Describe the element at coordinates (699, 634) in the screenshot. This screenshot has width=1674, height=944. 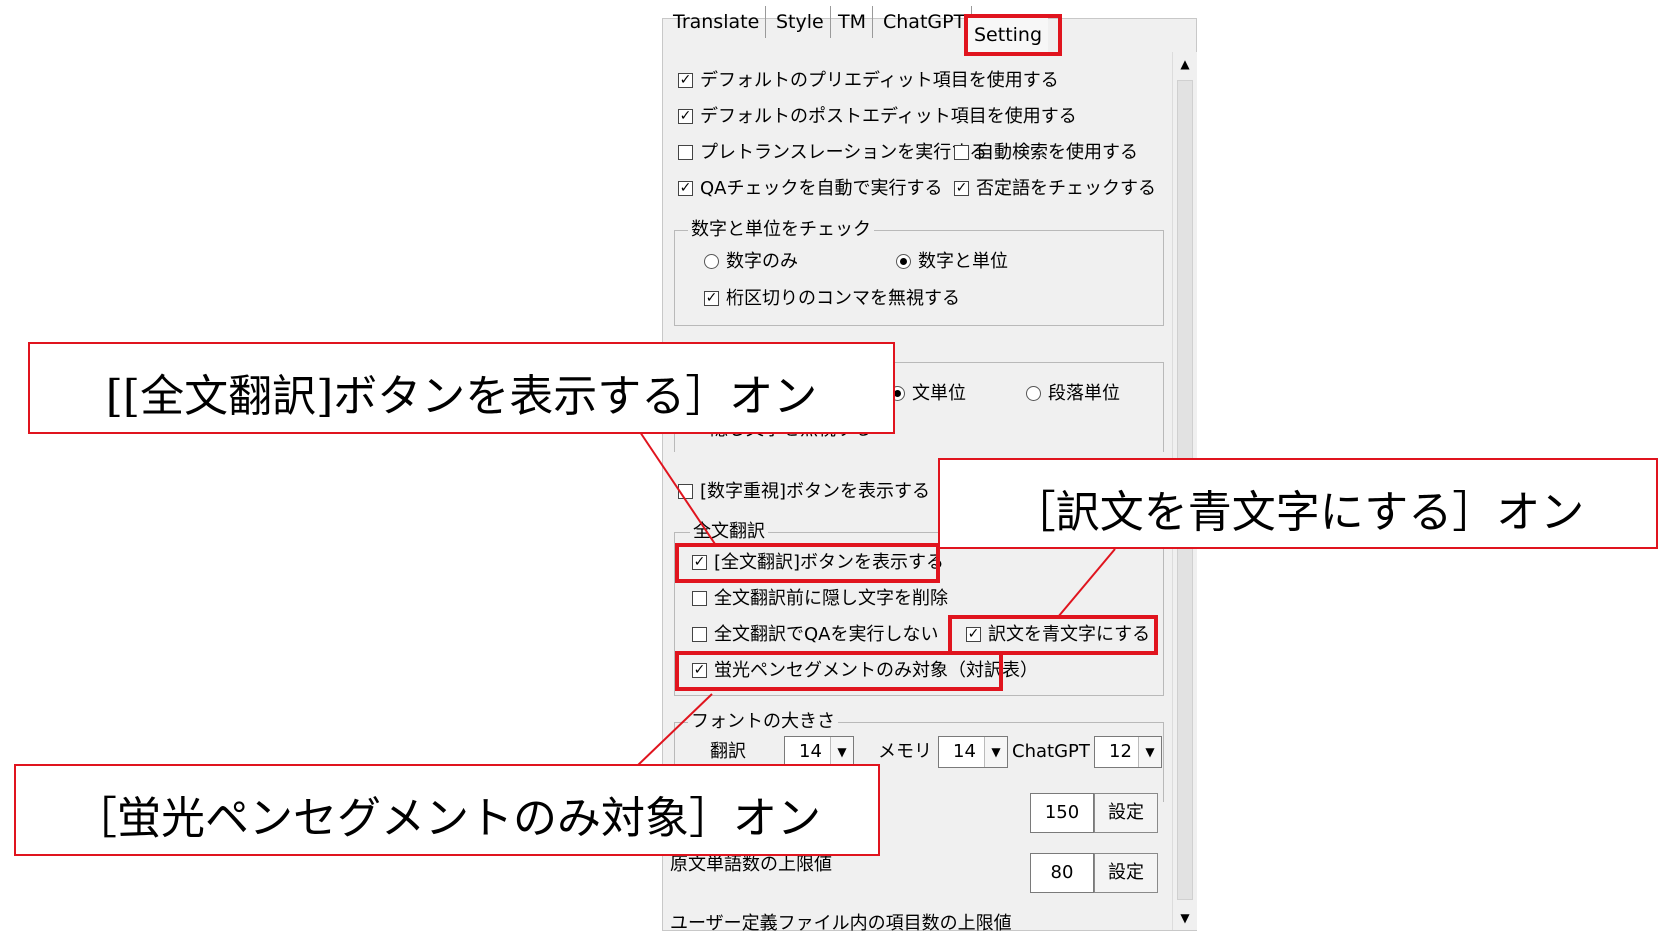
I see `no-qa-checkbox` at that location.